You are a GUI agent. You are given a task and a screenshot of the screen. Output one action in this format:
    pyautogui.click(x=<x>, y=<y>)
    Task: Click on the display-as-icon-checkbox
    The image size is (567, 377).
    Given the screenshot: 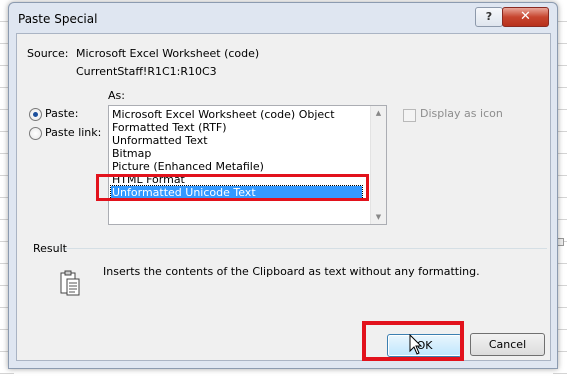 What is the action you would take?
    pyautogui.click(x=409, y=115)
    